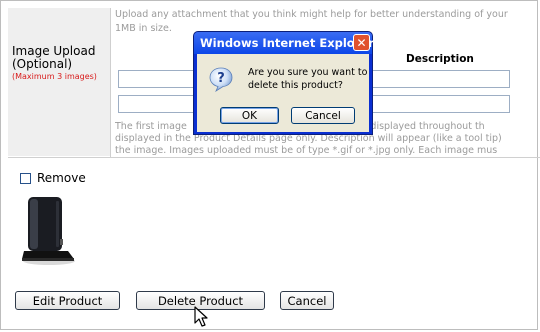 The height and width of the screenshot is (332, 540). I want to click on dialog-titlebar: Windows Internet Explorer ✕, so click(284, 43).